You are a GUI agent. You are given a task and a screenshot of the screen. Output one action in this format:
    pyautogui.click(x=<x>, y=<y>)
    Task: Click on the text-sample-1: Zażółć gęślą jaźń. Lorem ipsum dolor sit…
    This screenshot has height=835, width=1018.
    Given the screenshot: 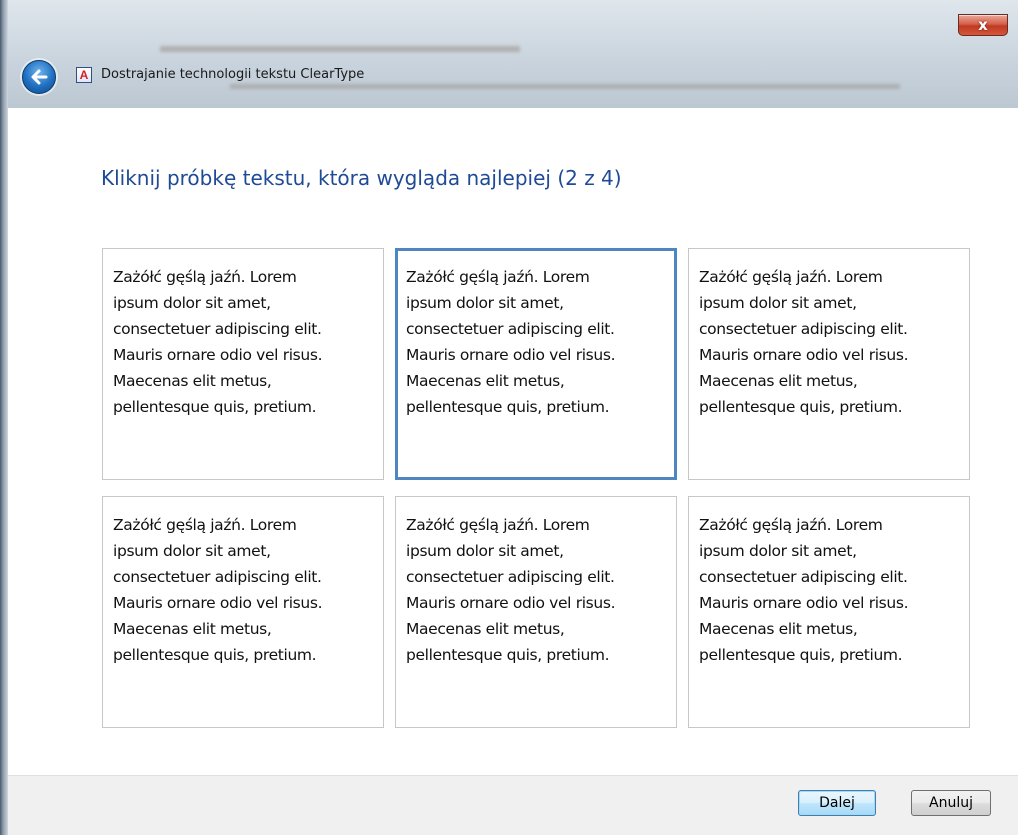 What is the action you would take?
    pyautogui.click(x=243, y=364)
    